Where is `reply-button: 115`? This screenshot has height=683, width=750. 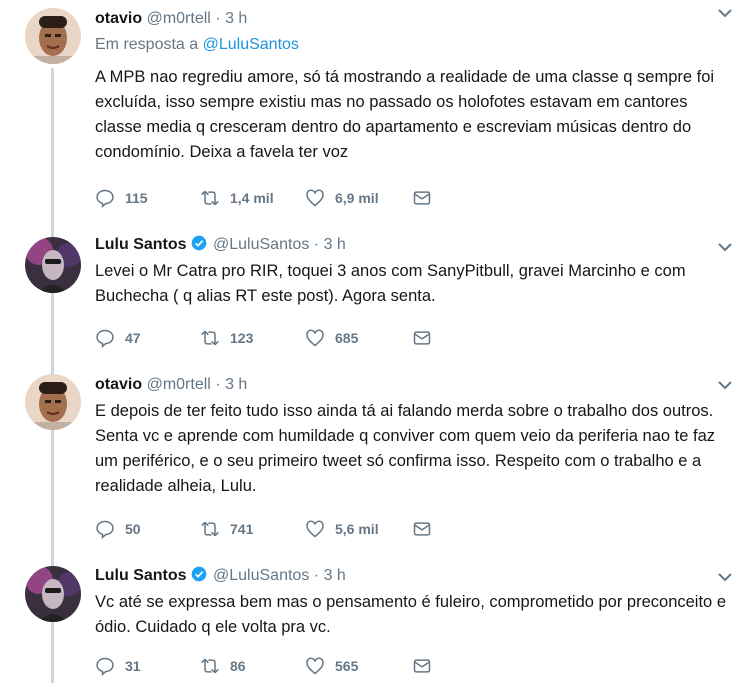
reply-button: 115 is located at coordinates (147, 198).